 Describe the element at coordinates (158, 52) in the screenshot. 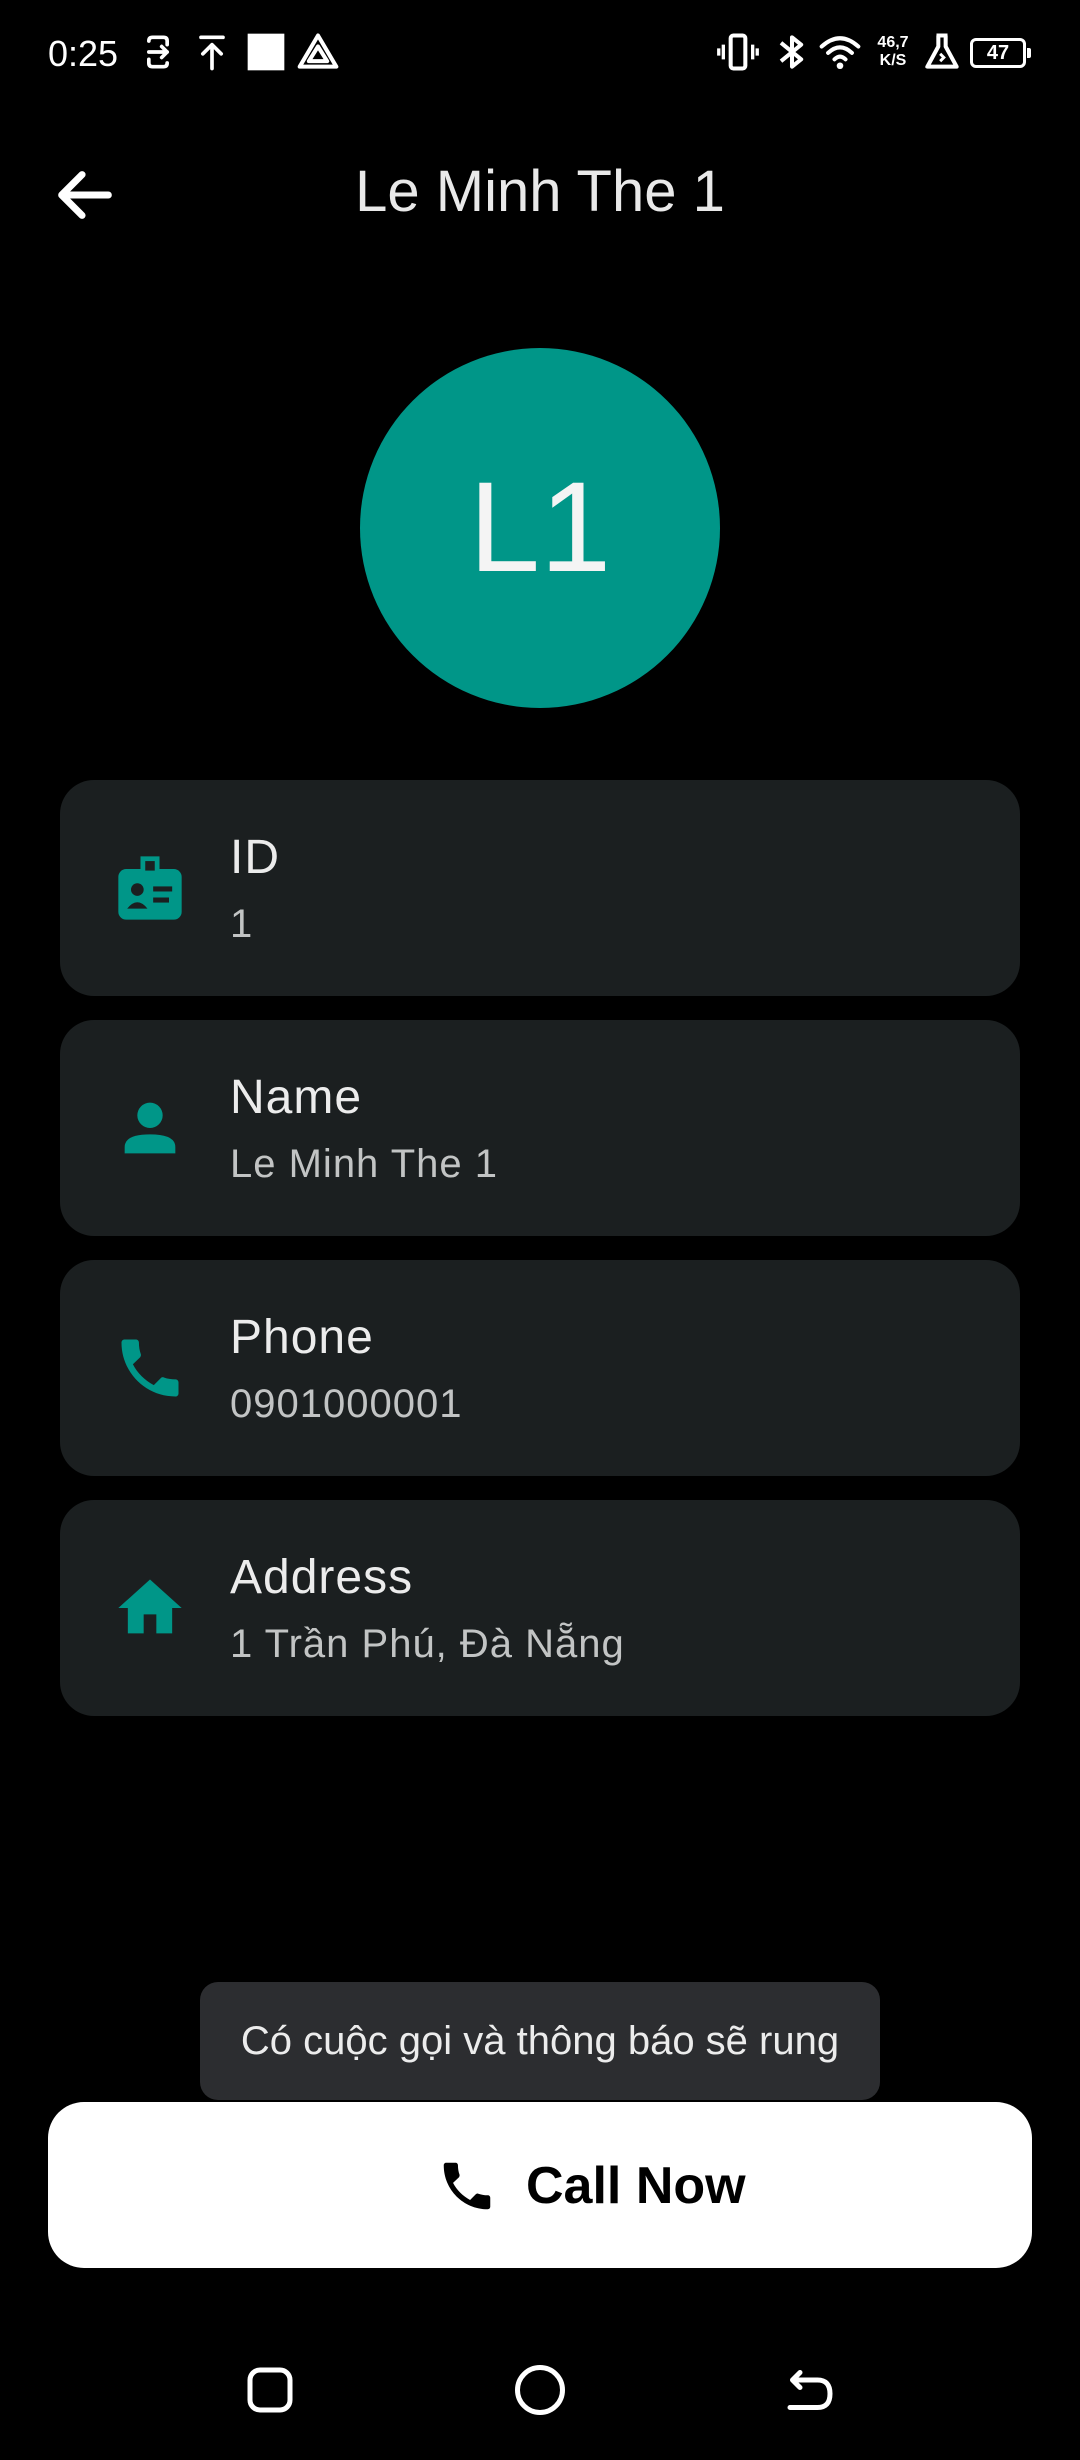

I see `sync-icon` at that location.